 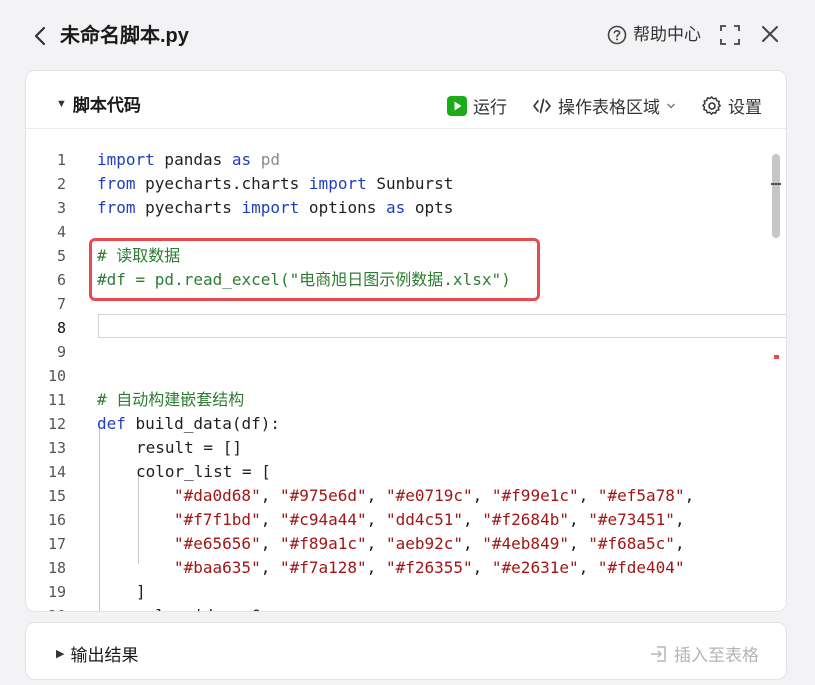 I want to click on code-line: import pandas as pd, so click(x=189, y=159).